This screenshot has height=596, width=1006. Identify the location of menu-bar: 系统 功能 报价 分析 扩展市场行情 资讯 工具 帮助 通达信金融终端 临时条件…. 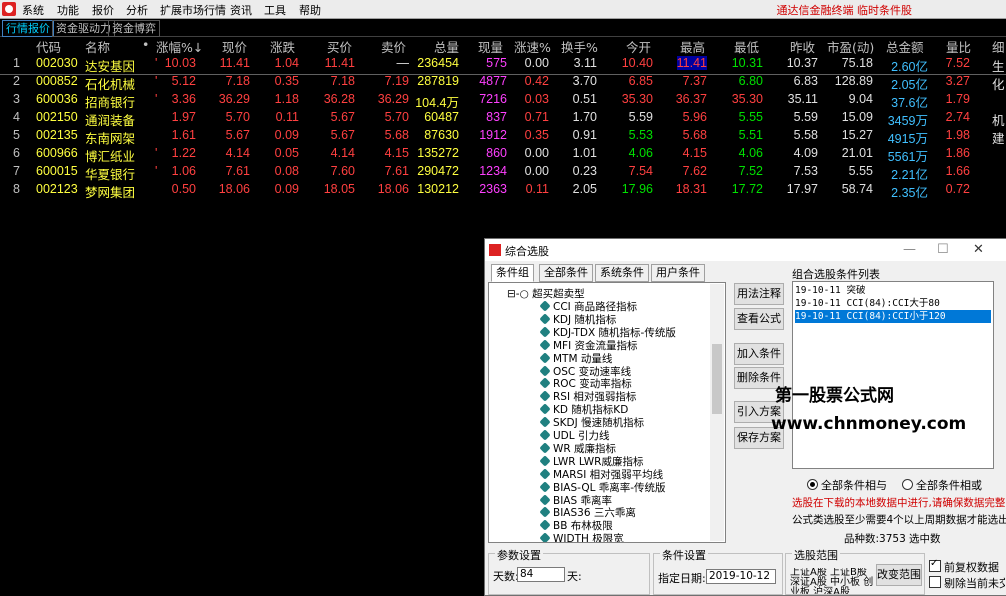
(503, 9).